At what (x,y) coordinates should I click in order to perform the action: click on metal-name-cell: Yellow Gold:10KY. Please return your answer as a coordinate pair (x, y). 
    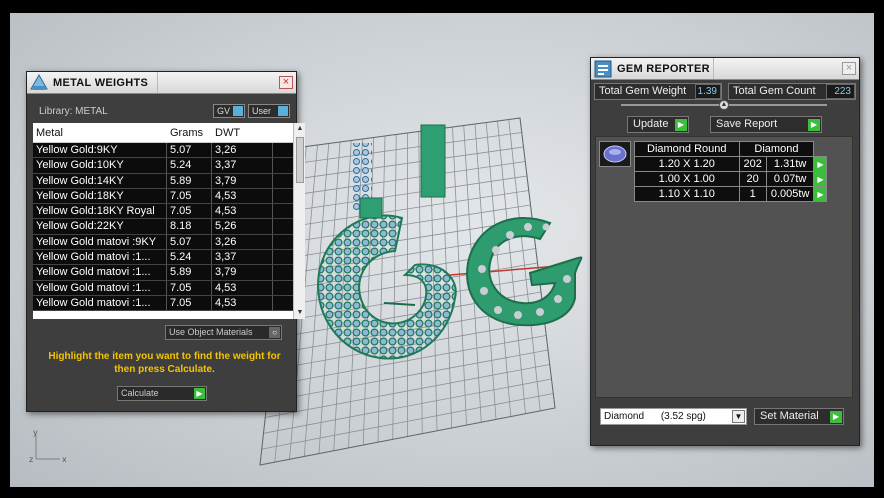
    Looking at the image, I should click on (100, 165).